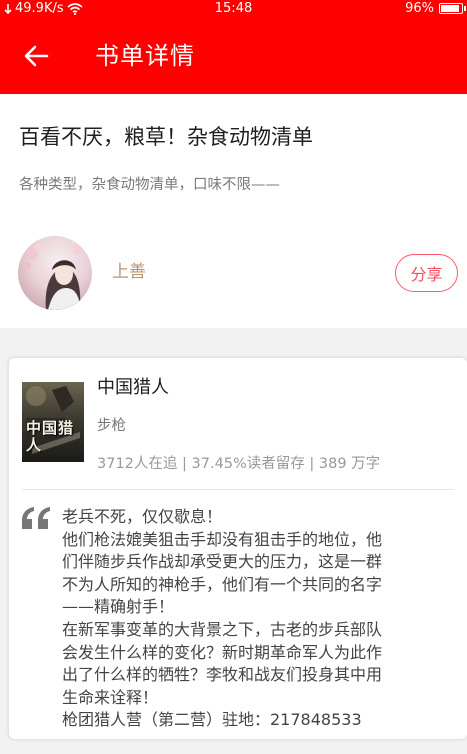  Describe the element at coordinates (239, 464) in the screenshot. I see `book-stats: 3712人在追 | 37.45%读者留存 | 389 万字` at that location.